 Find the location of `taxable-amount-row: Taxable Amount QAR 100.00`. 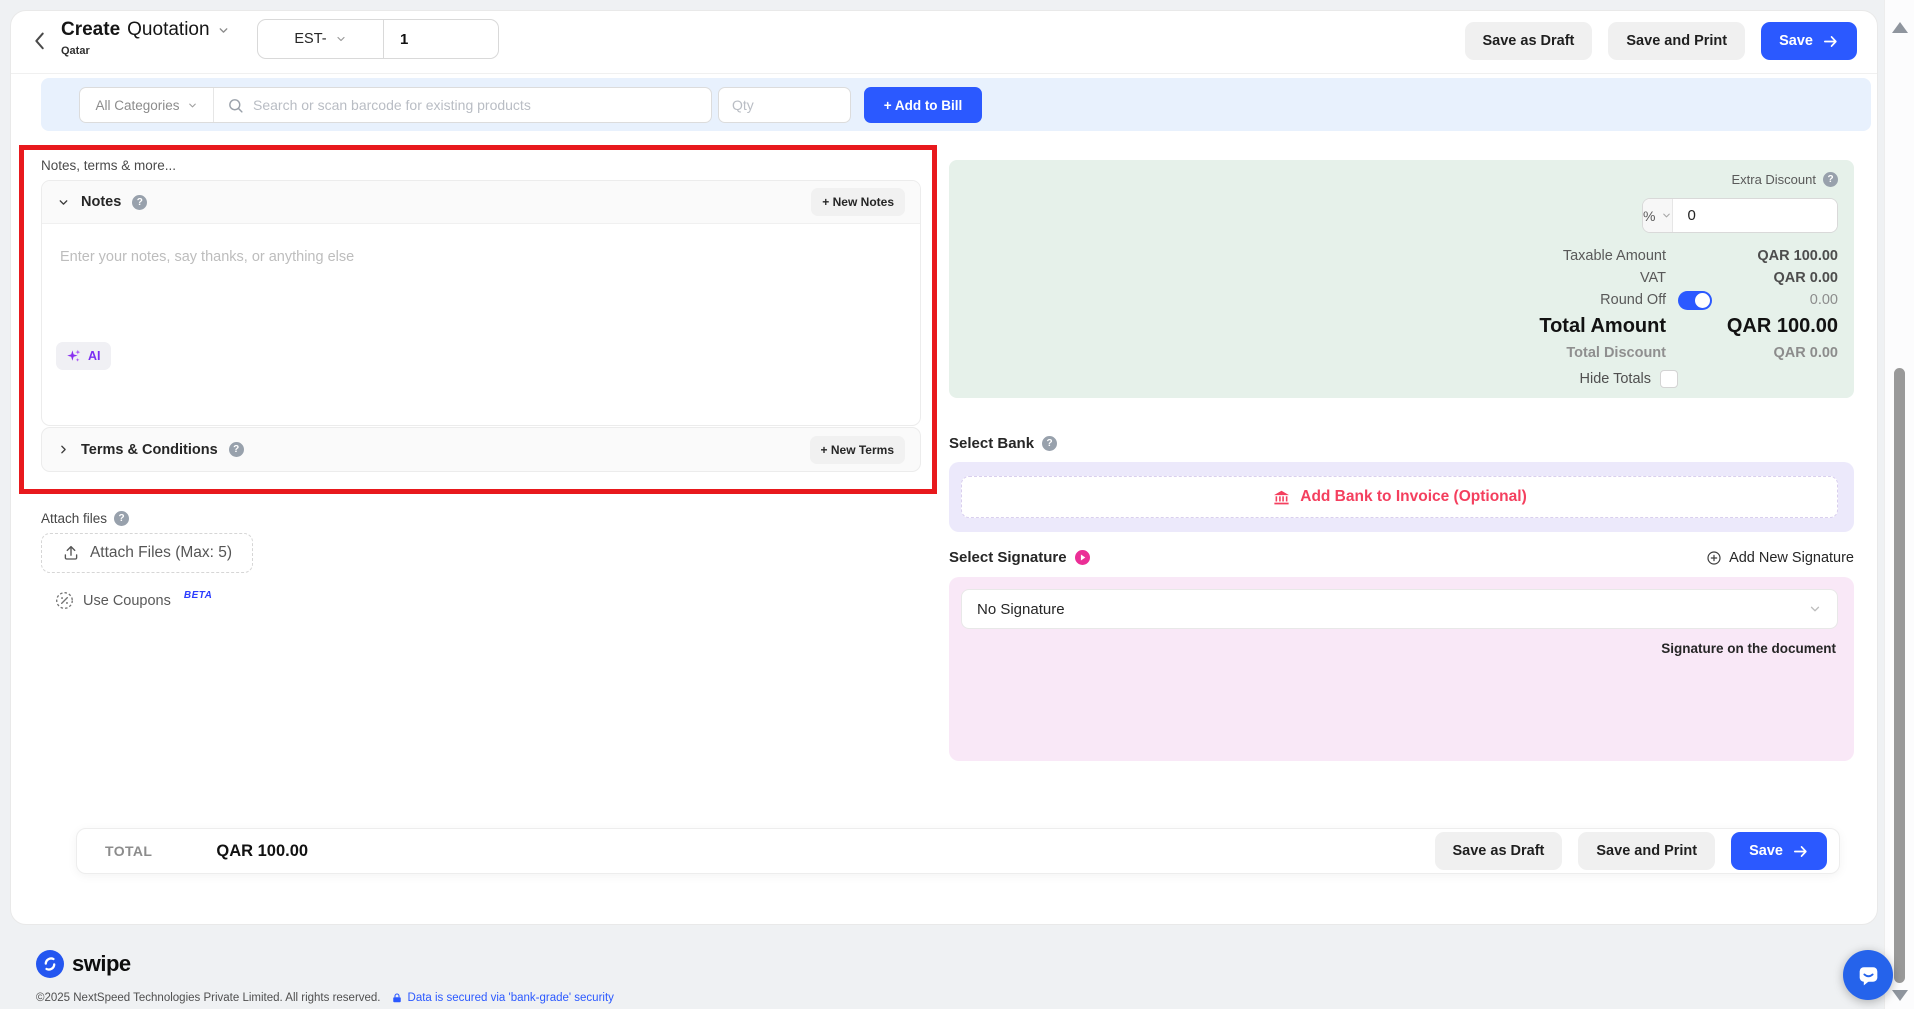

taxable-amount-row: Taxable Amount QAR 100.00 is located at coordinates (1700, 256).